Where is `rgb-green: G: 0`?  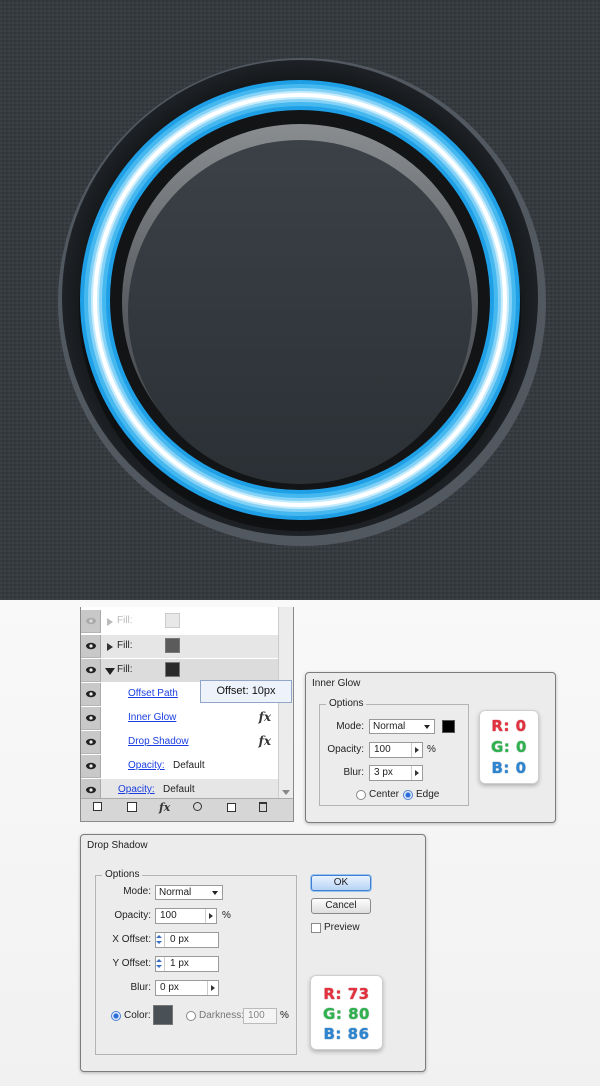 rgb-green: G: 0 is located at coordinates (509, 747).